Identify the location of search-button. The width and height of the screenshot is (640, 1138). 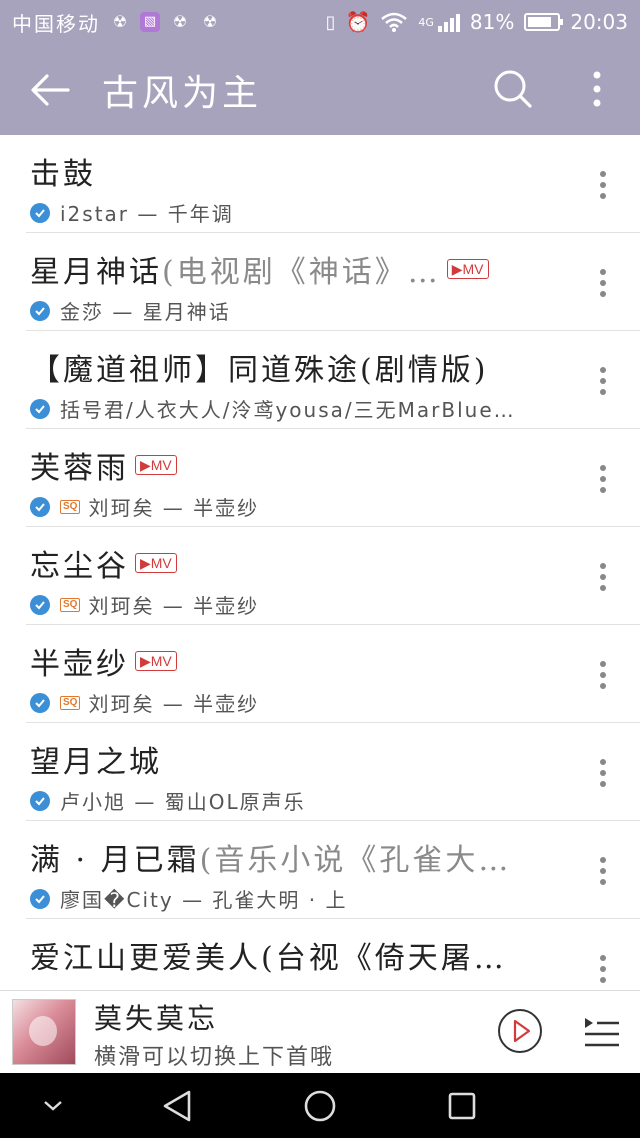
(513, 89).